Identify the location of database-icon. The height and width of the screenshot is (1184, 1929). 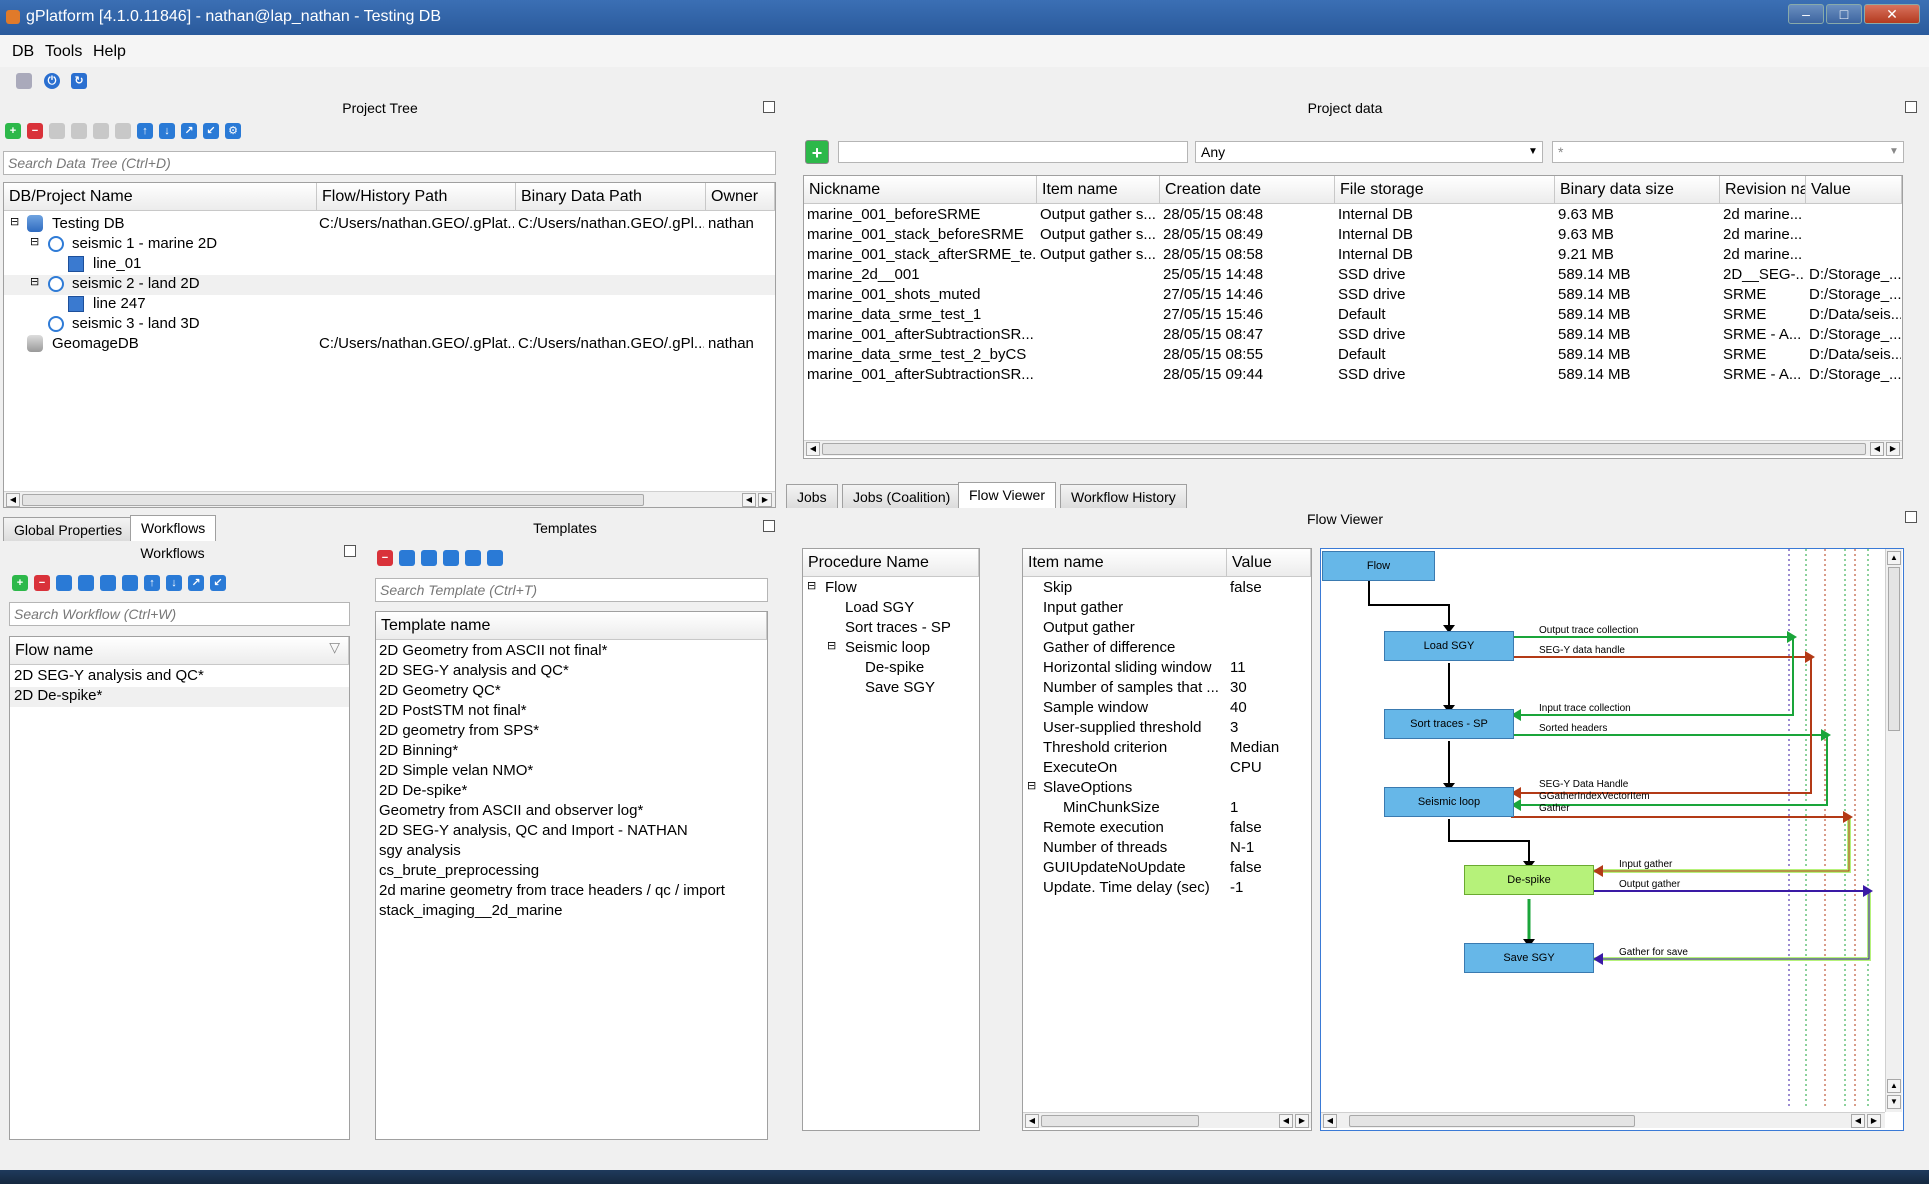
(24, 81).